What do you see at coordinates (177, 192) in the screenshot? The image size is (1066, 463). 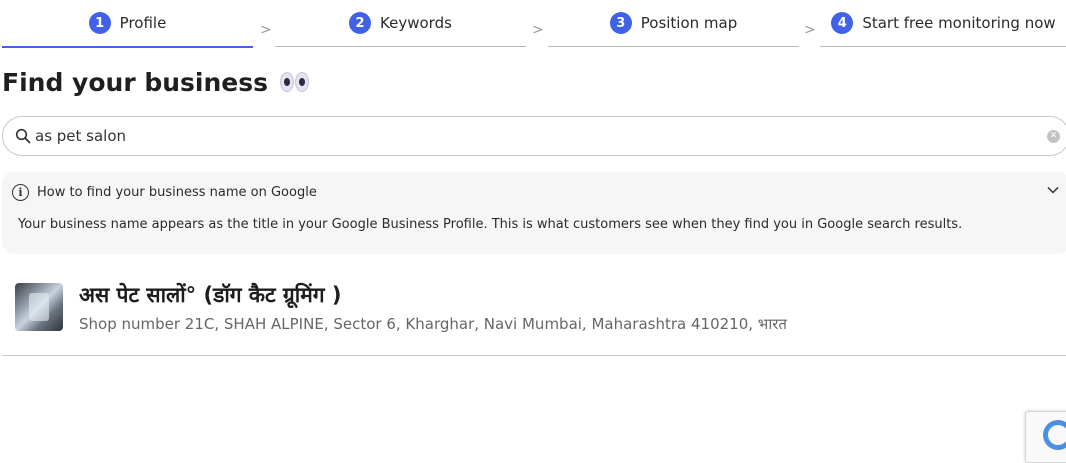 I see `help-title: How to find your business name on Google` at bounding box center [177, 192].